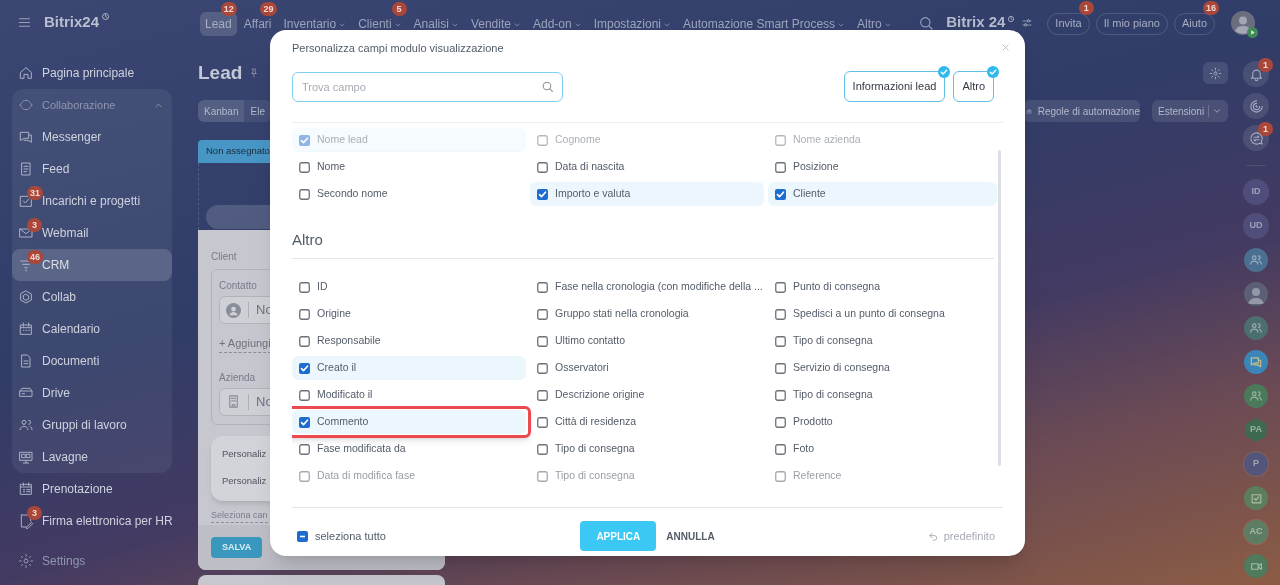 The height and width of the screenshot is (585, 1280). I want to click on sidebar-item: CRM, so click(56, 265).